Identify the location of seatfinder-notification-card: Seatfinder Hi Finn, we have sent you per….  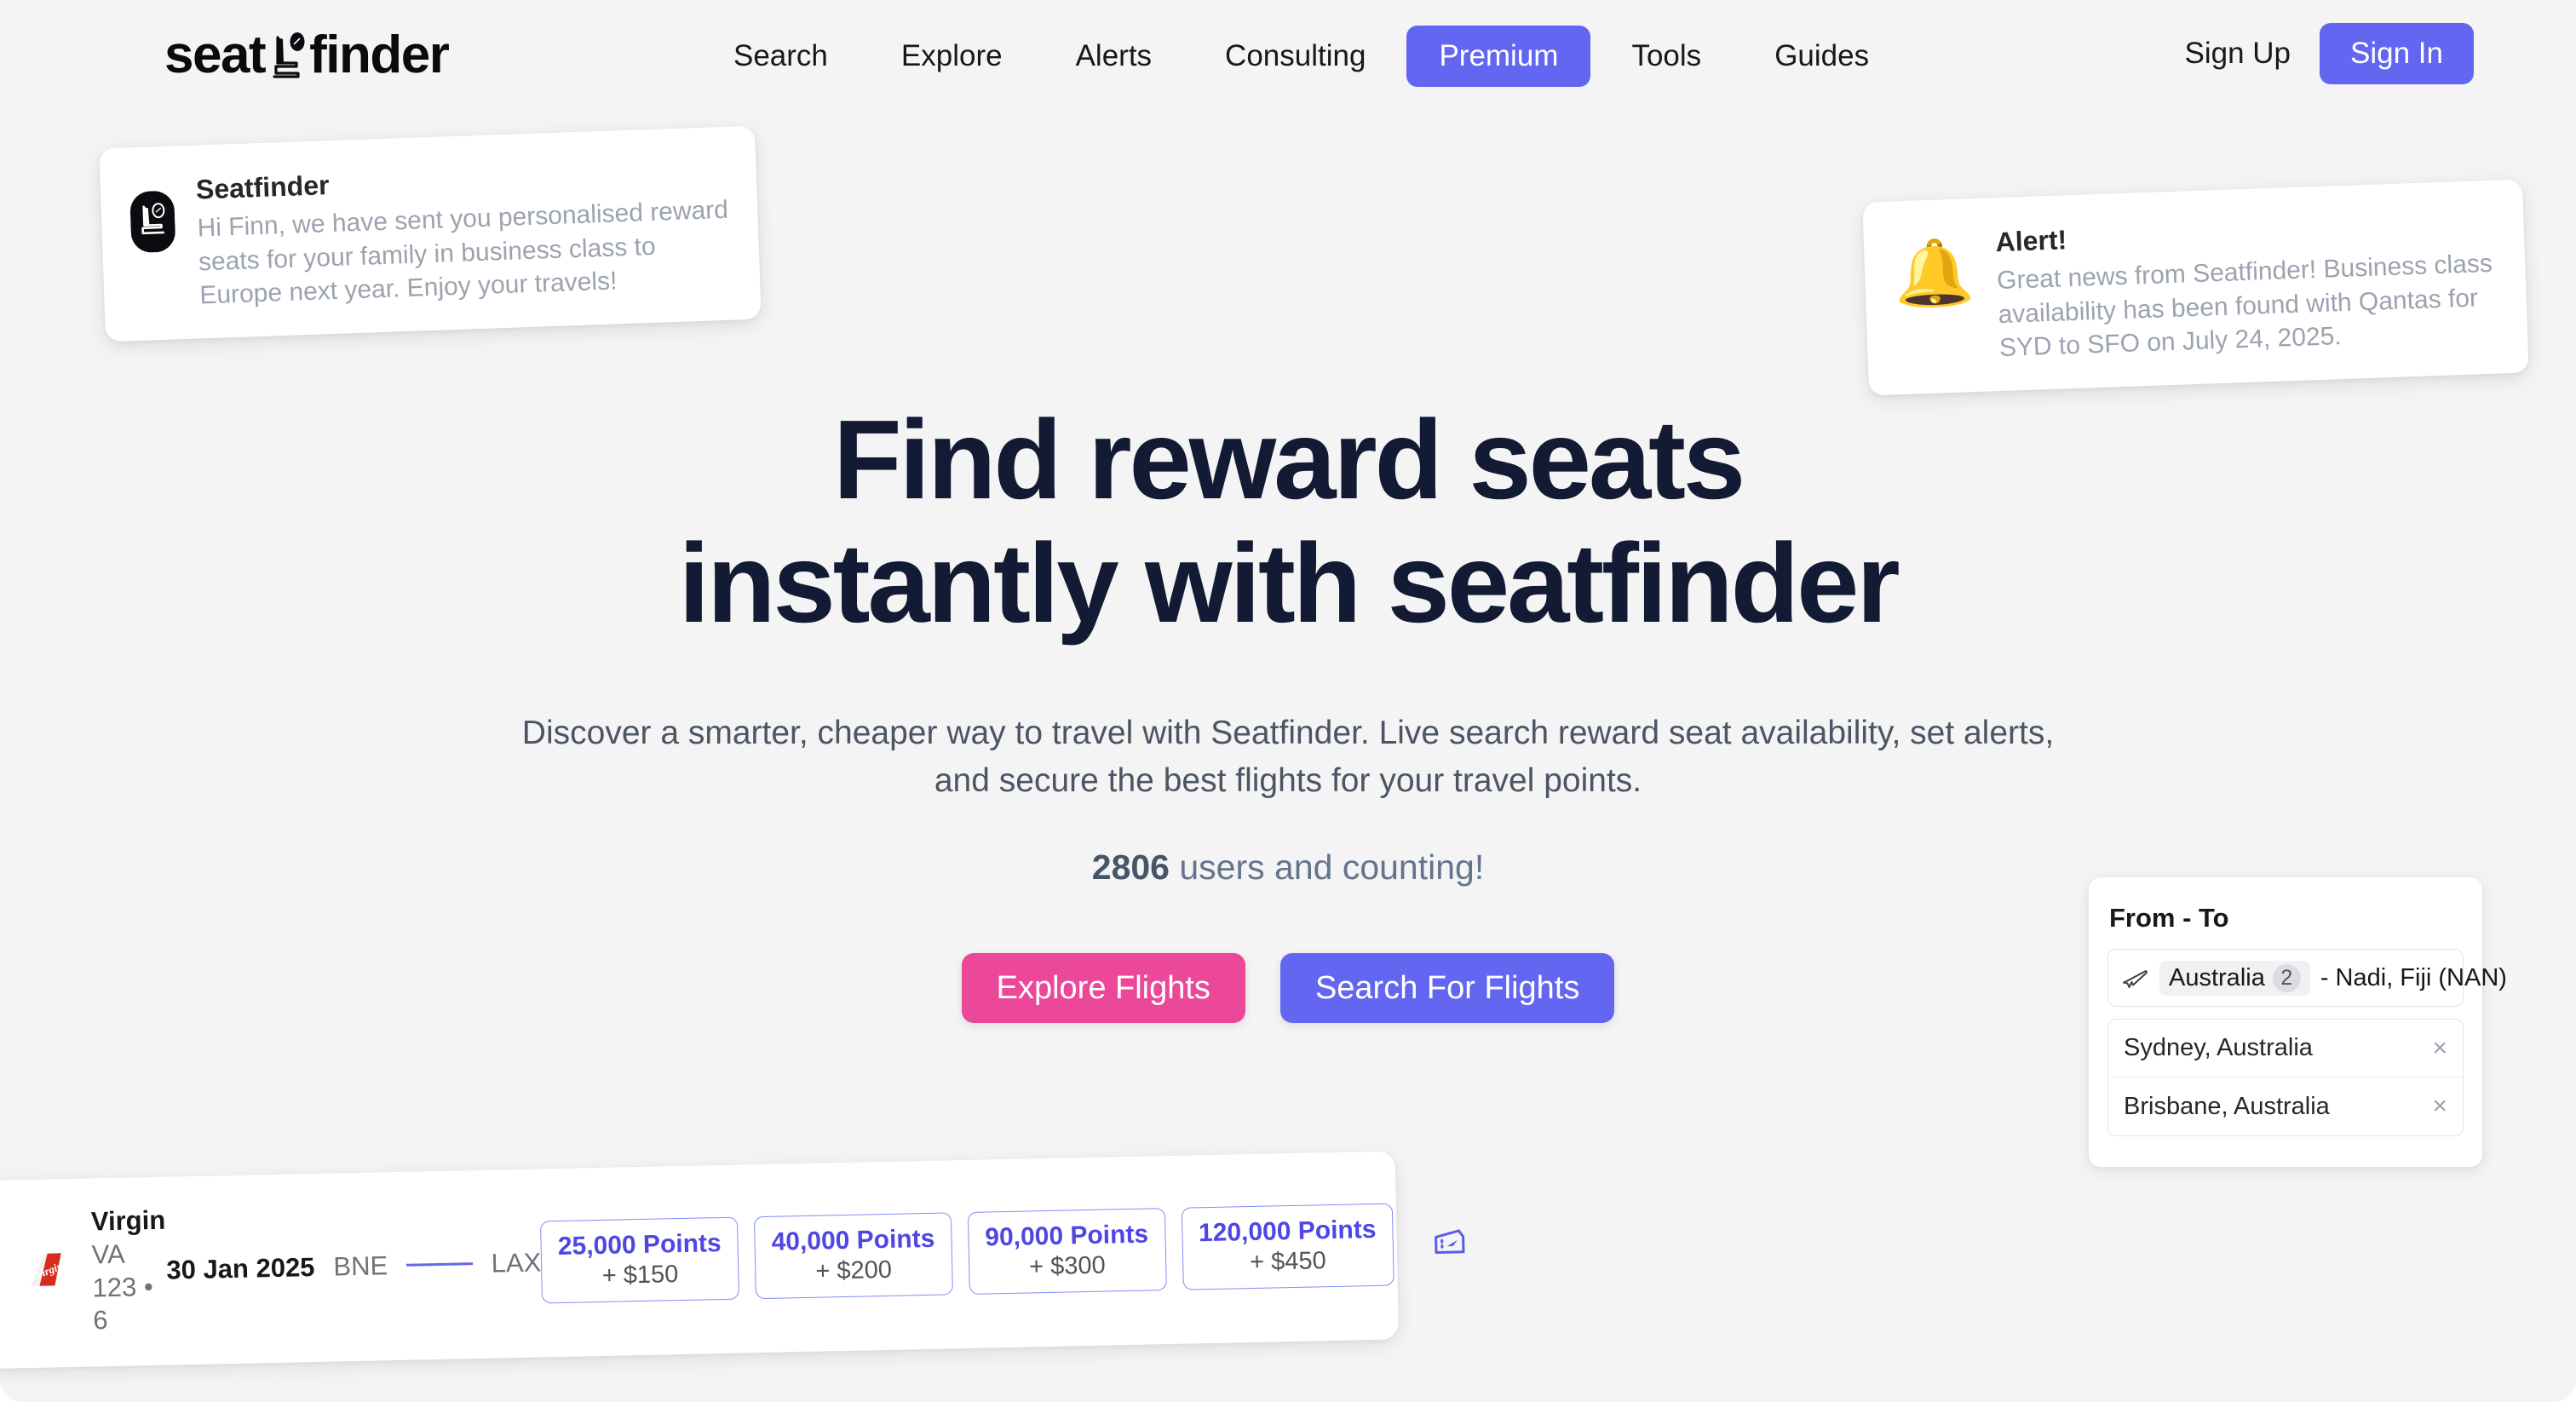
(431, 233).